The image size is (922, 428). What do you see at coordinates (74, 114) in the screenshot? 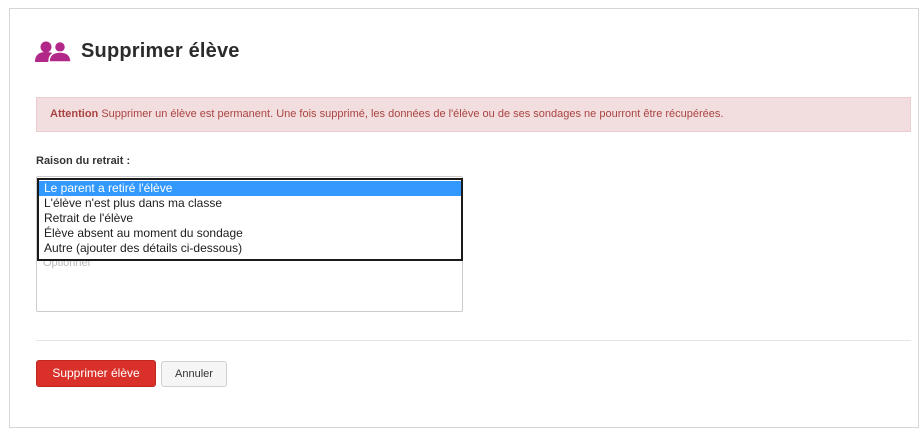
I see `alert-strong: Attention` at bounding box center [74, 114].